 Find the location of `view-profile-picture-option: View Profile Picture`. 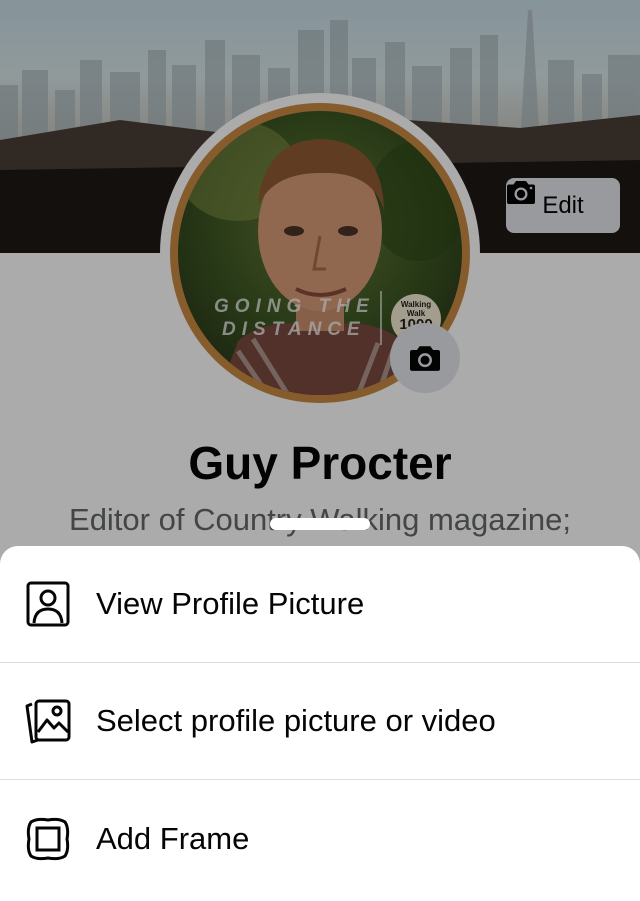

view-profile-picture-option: View Profile Picture is located at coordinates (320, 604).